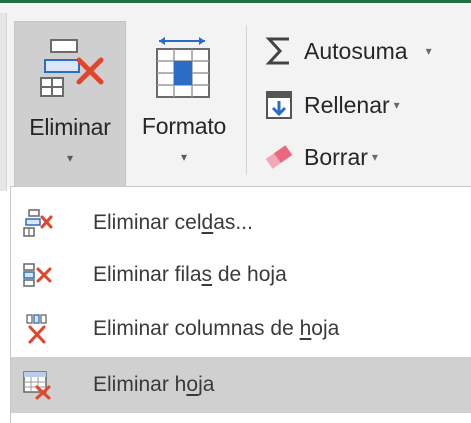 Image resolution: width=471 pixels, height=423 pixels. I want to click on menu-item-delete-rows: Eliminar filas de hoja, so click(241, 275).